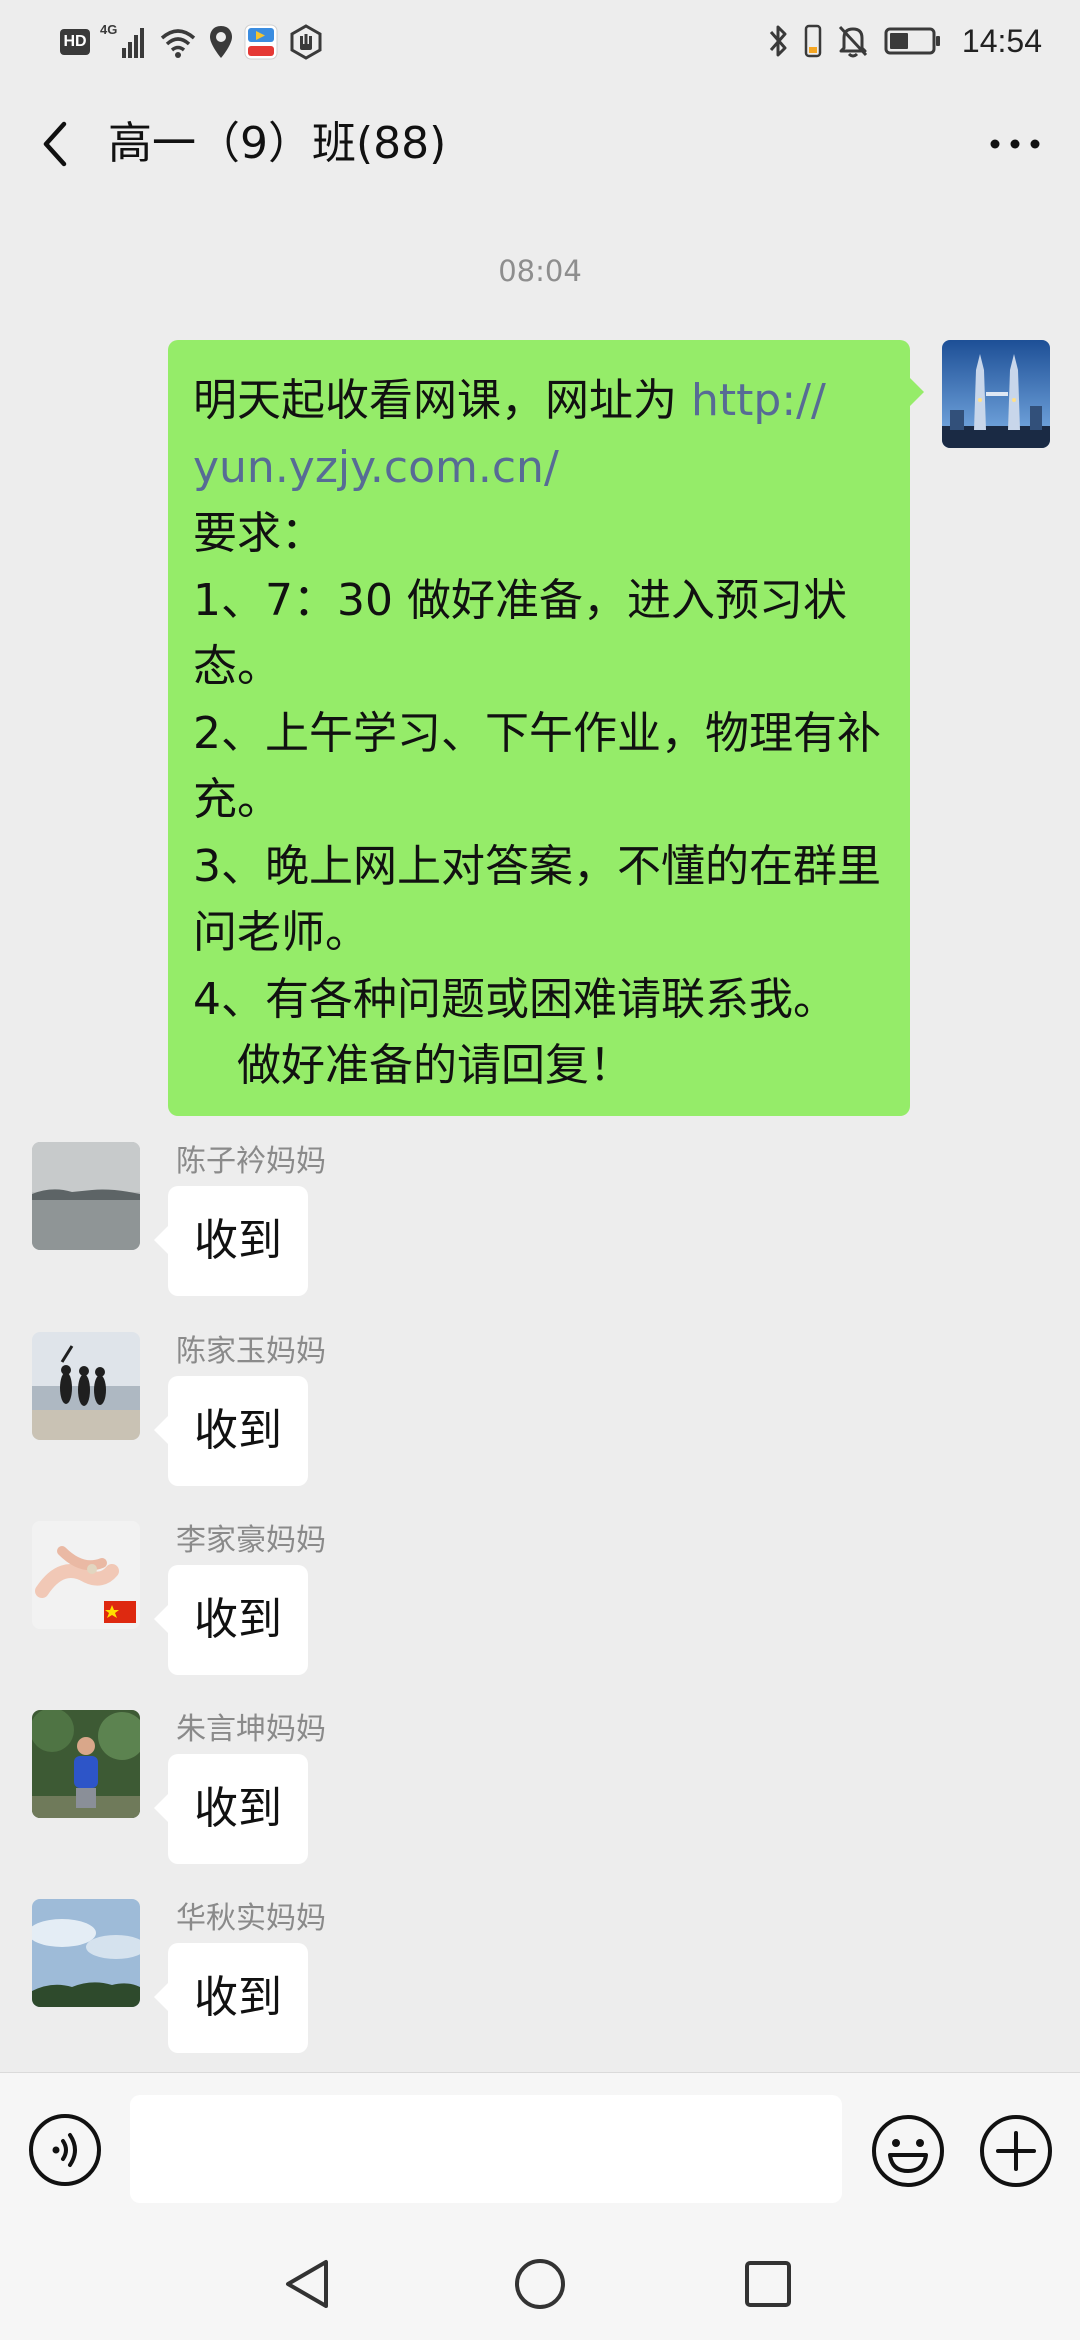 This screenshot has height=2340, width=1080. I want to click on sender-name: 陈子衿妈妈, so click(251, 1161).